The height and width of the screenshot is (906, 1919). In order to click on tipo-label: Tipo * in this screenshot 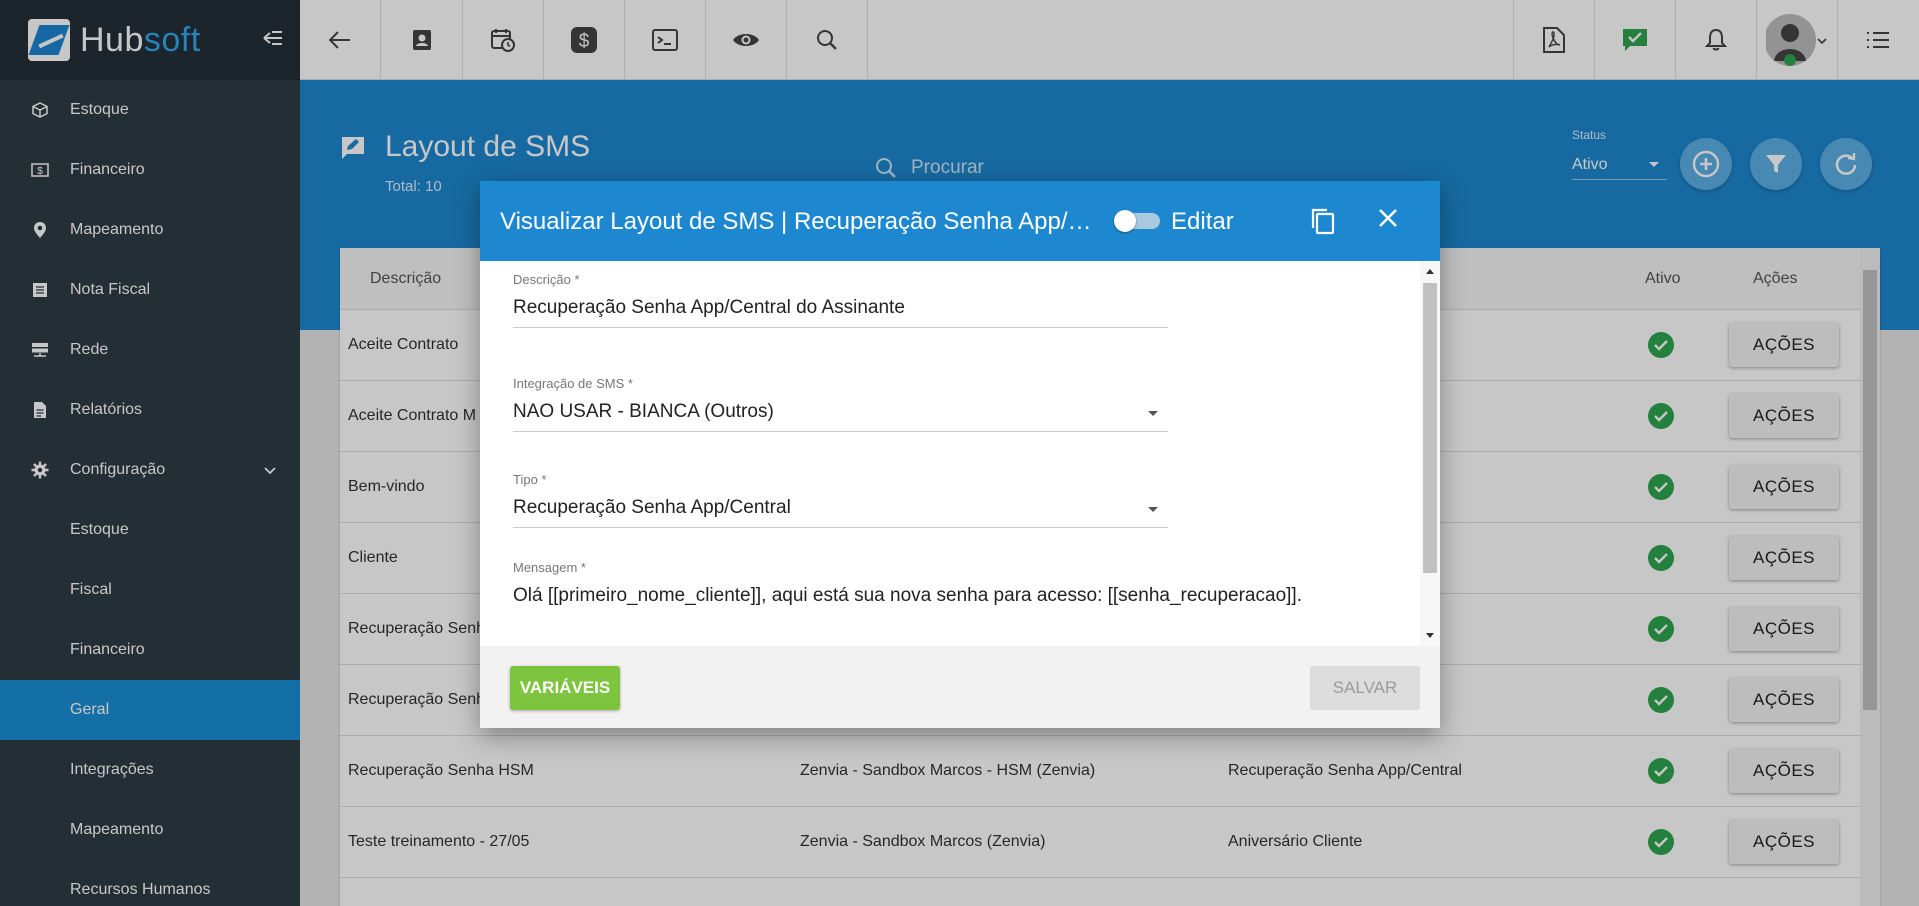, I will do `click(530, 479)`.